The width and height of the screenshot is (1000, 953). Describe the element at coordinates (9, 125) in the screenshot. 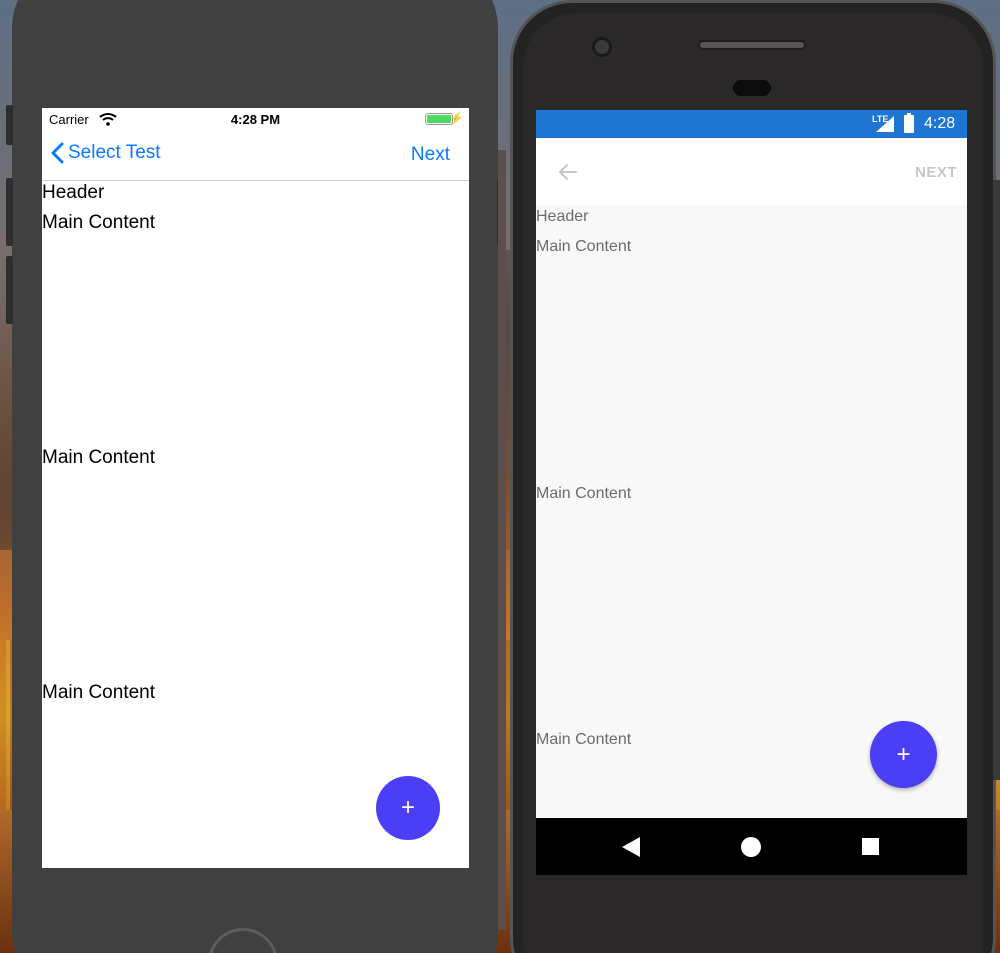

I see `iphone-mute-switch` at that location.